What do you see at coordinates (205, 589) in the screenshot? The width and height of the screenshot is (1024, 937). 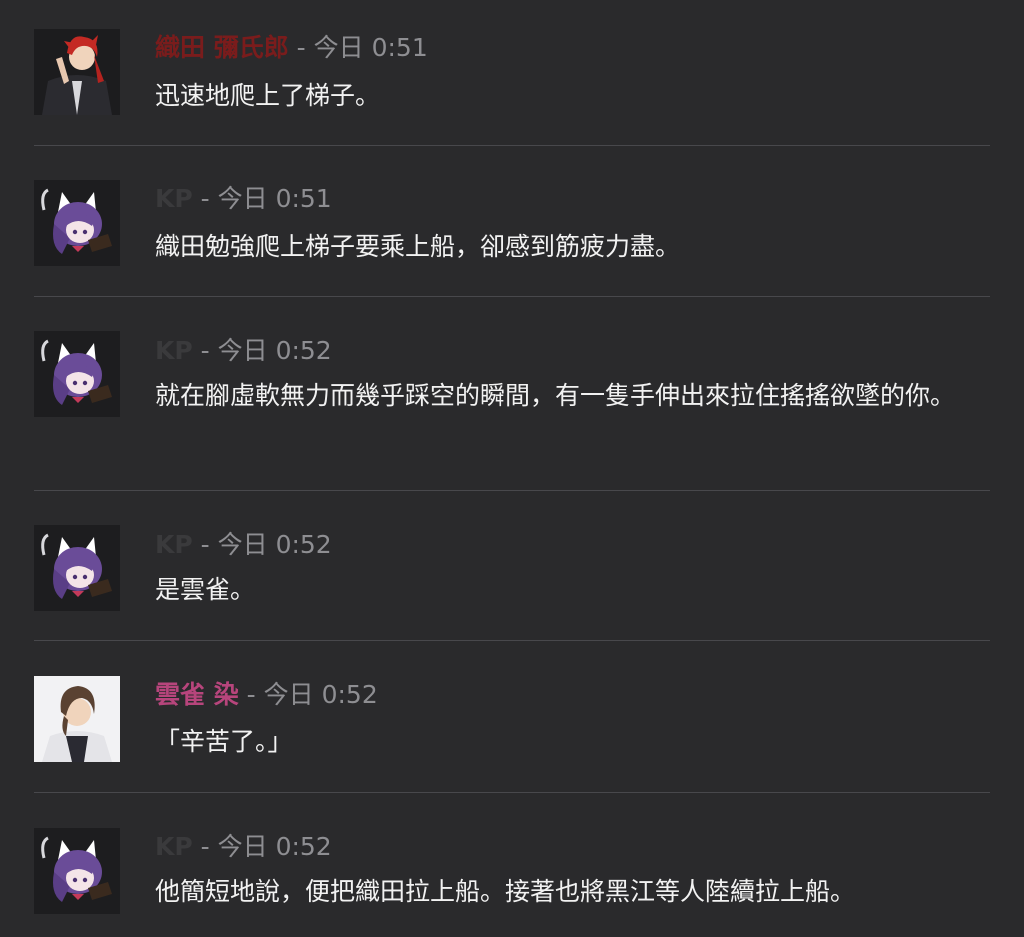 I see `message-text: 是雲雀。` at bounding box center [205, 589].